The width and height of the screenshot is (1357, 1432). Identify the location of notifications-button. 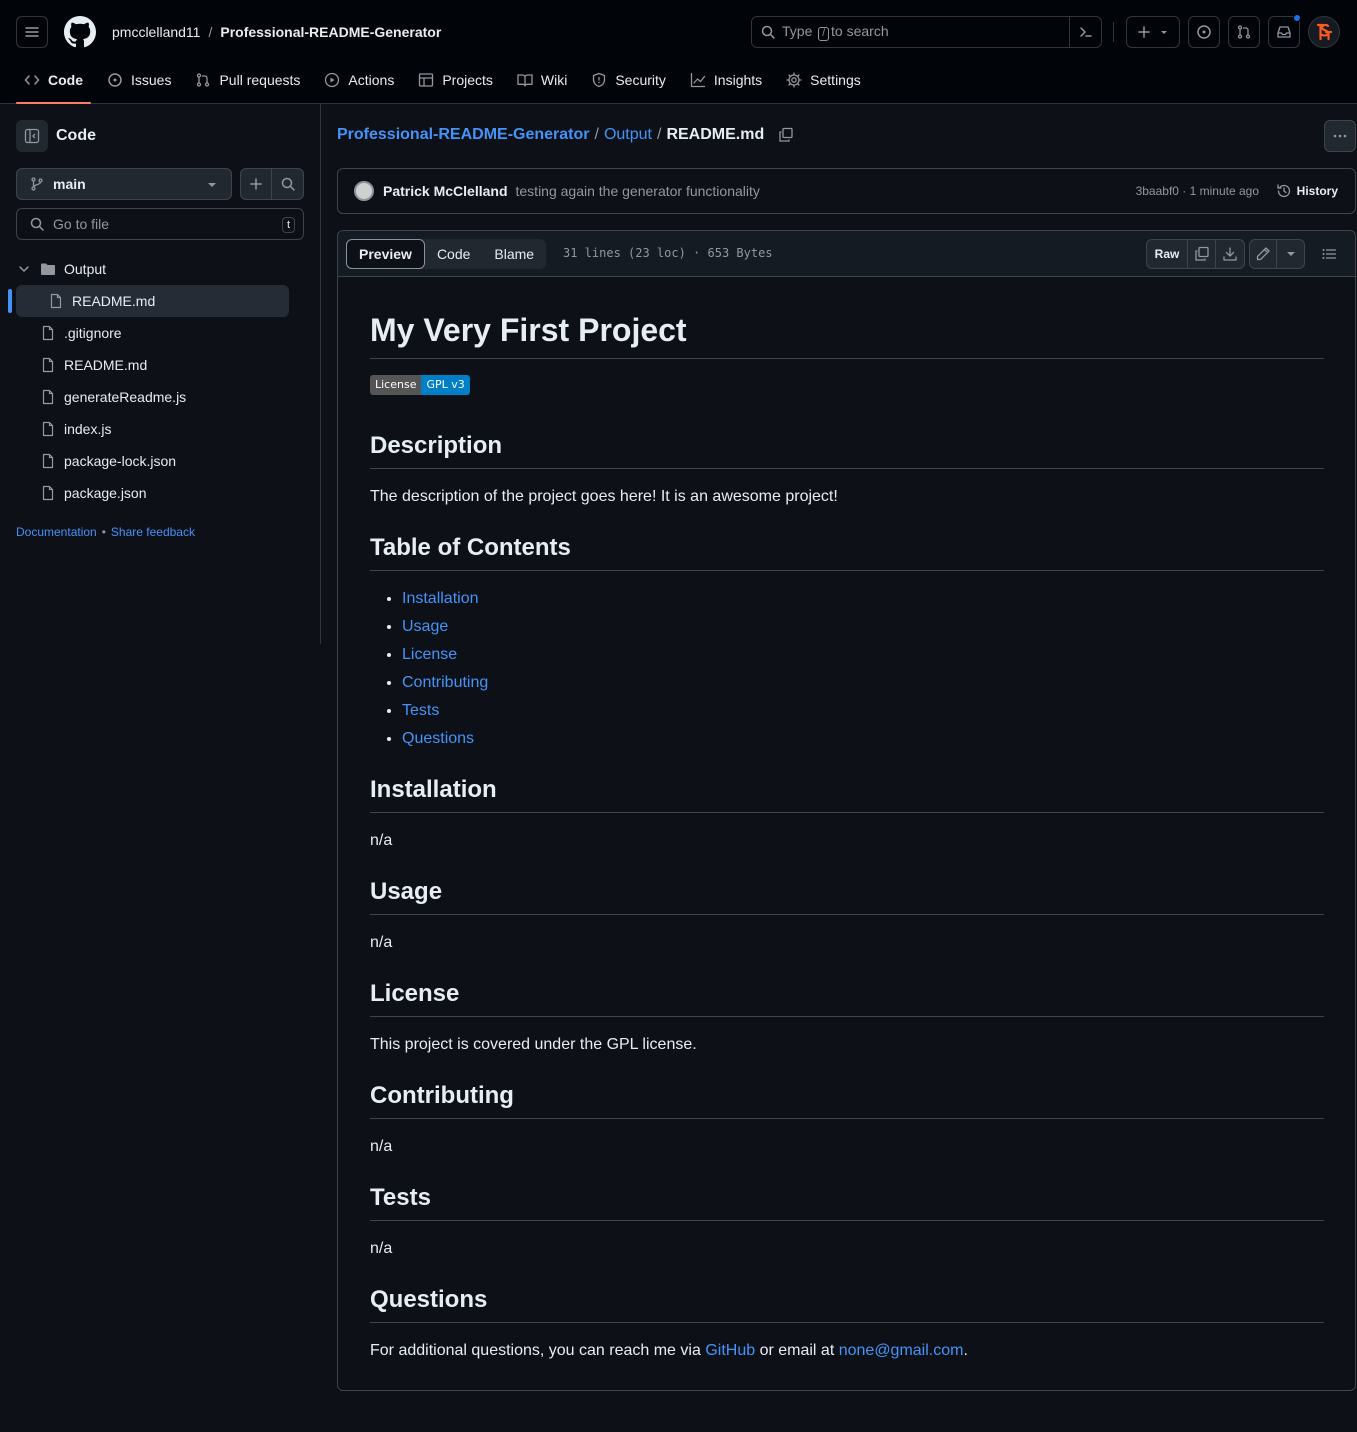
(1284, 31).